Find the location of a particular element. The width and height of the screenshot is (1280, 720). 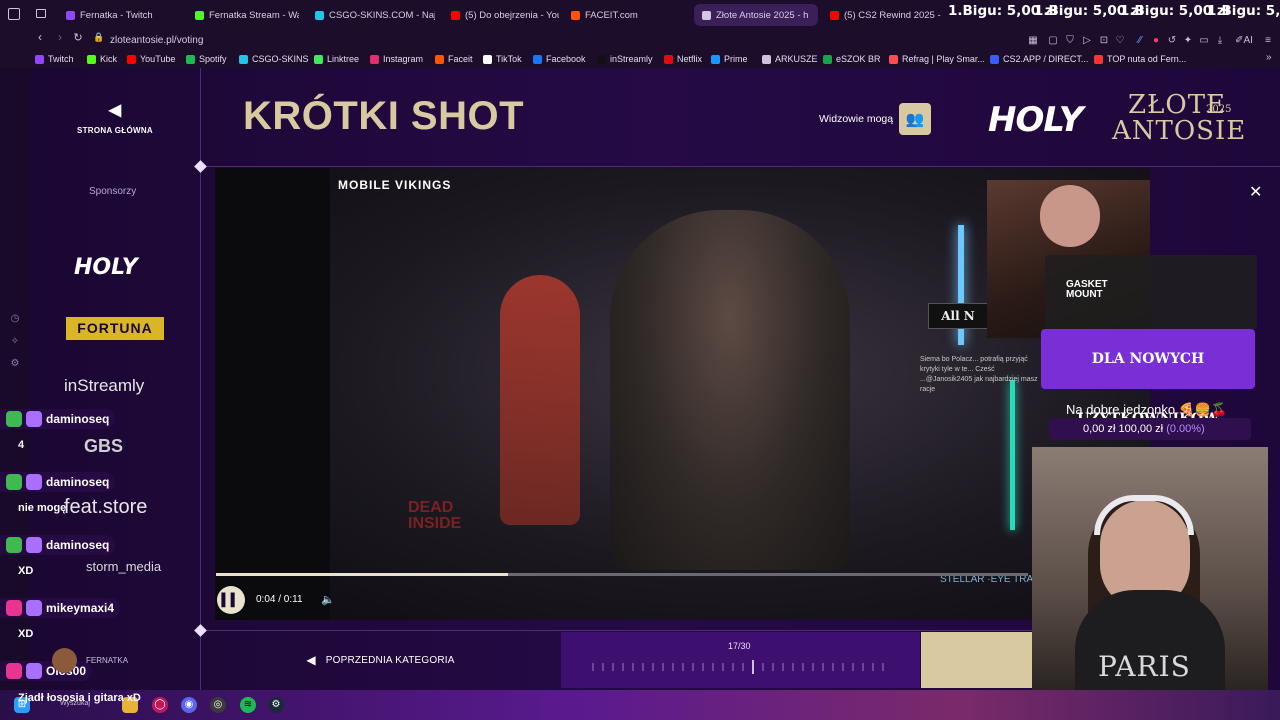

bookmark-item: Kick is located at coordinates (102, 59).